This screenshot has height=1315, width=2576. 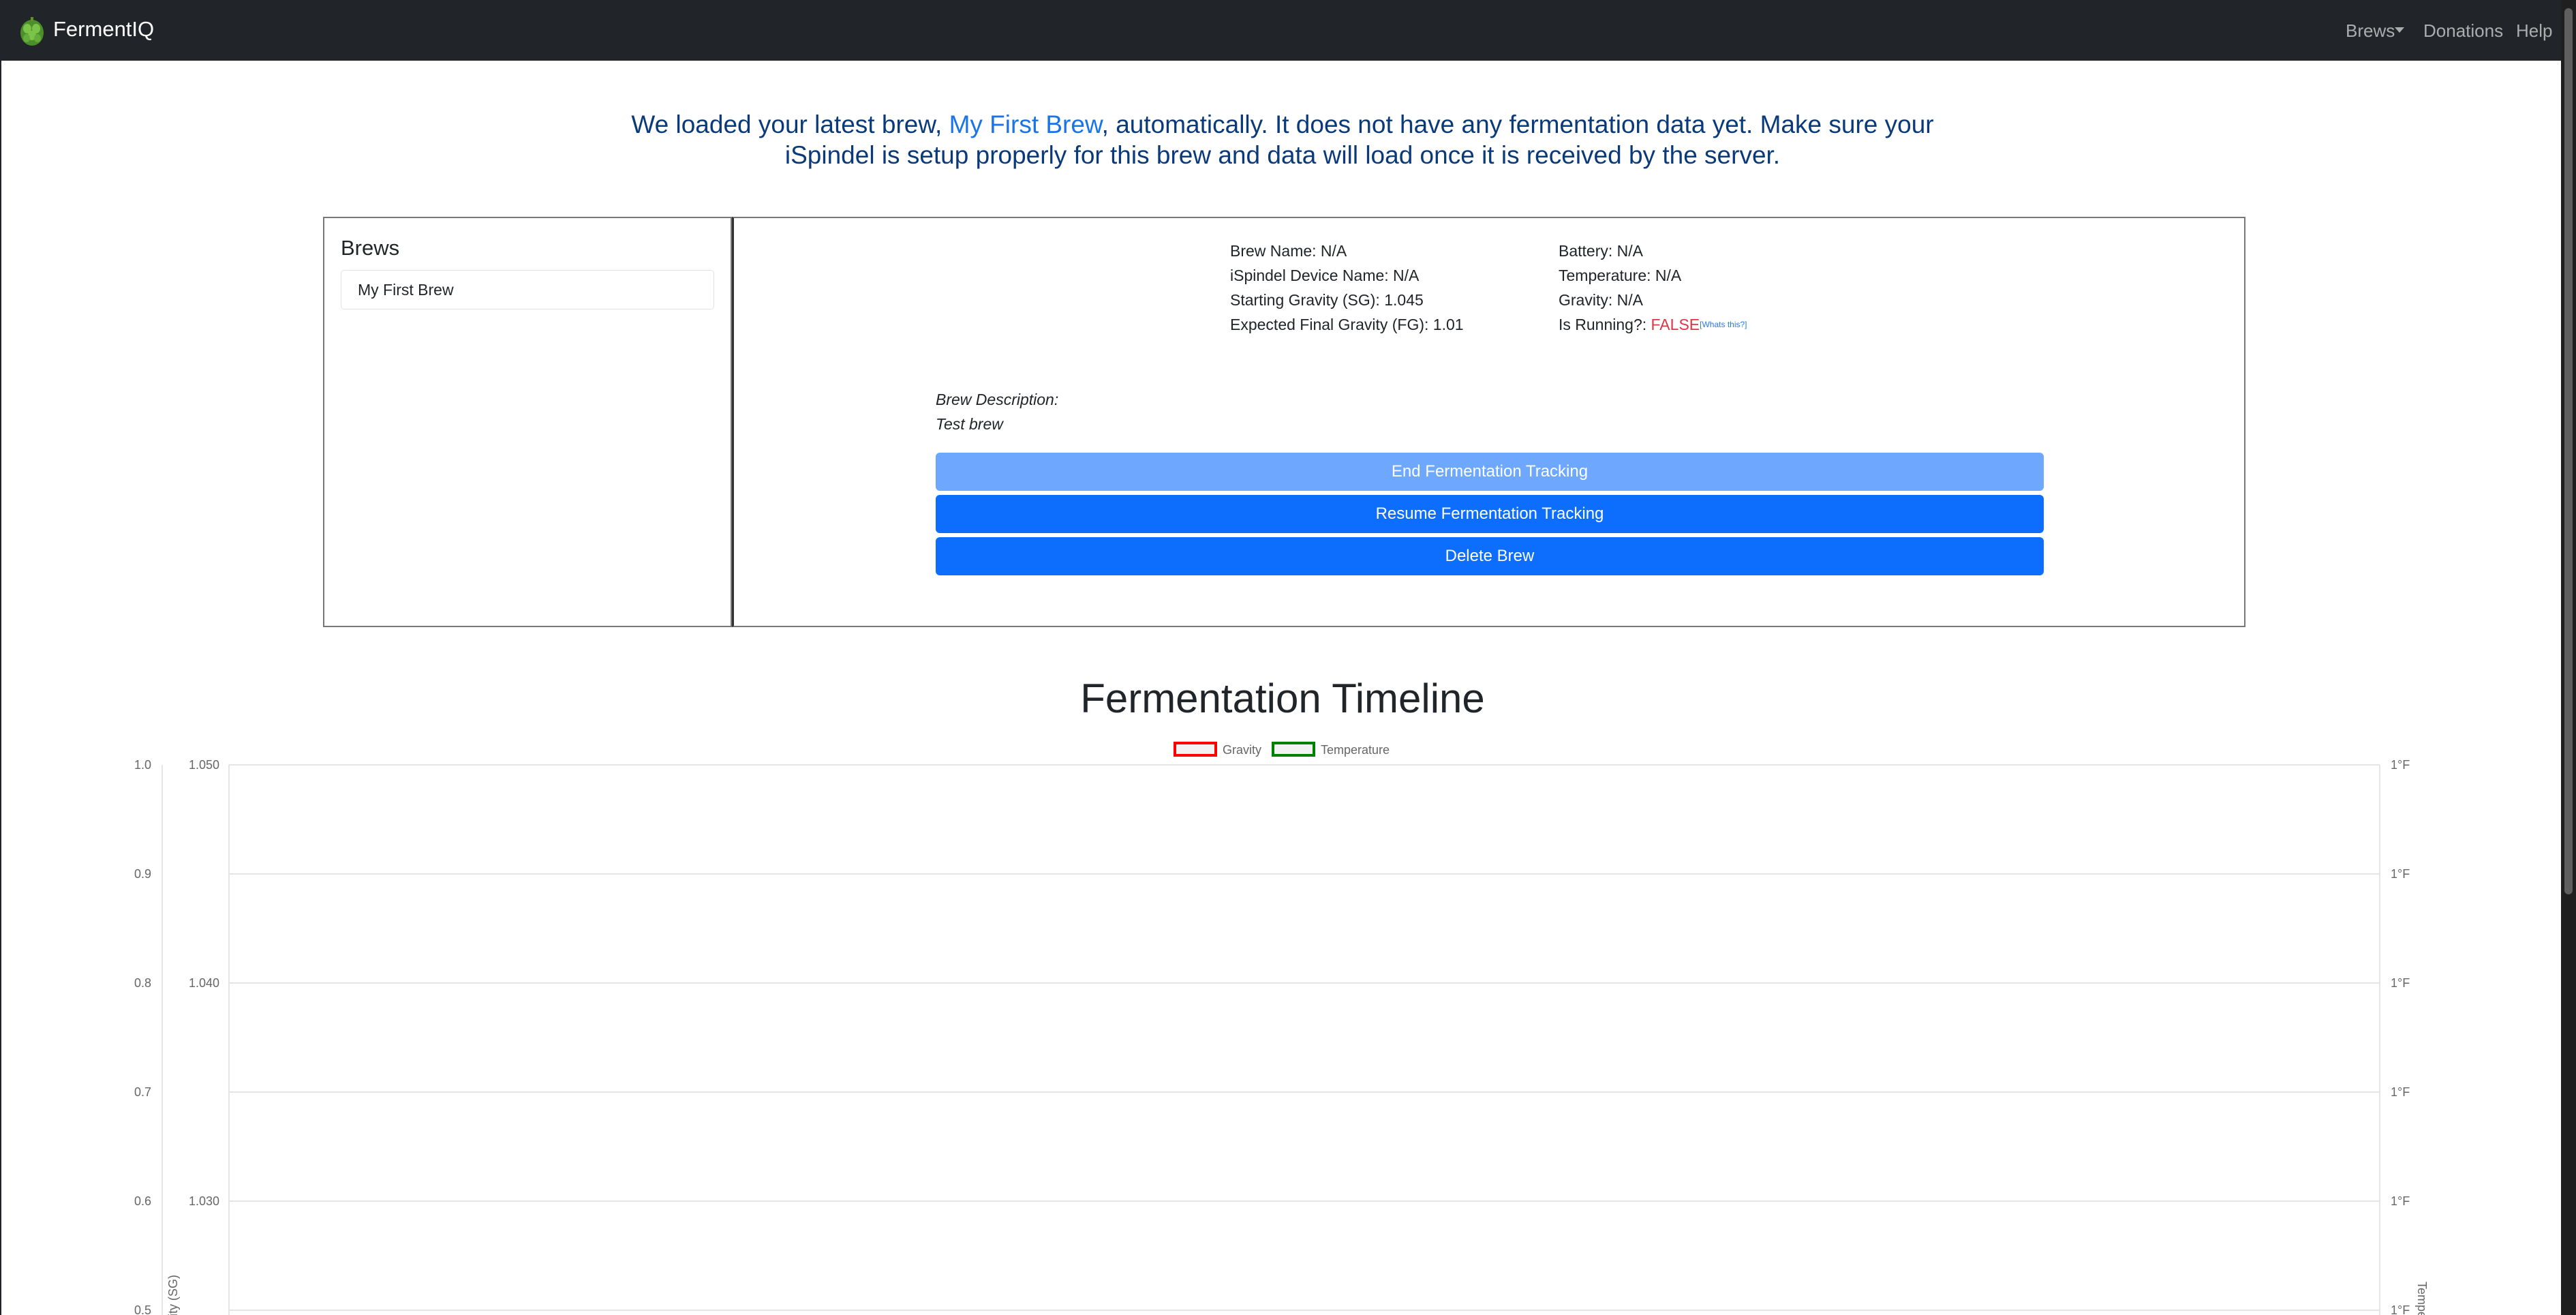 What do you see at coordinates (371, 248) in the screenshot?
I see `brews-panel-title: Brews` at bounding box center [371, 248].